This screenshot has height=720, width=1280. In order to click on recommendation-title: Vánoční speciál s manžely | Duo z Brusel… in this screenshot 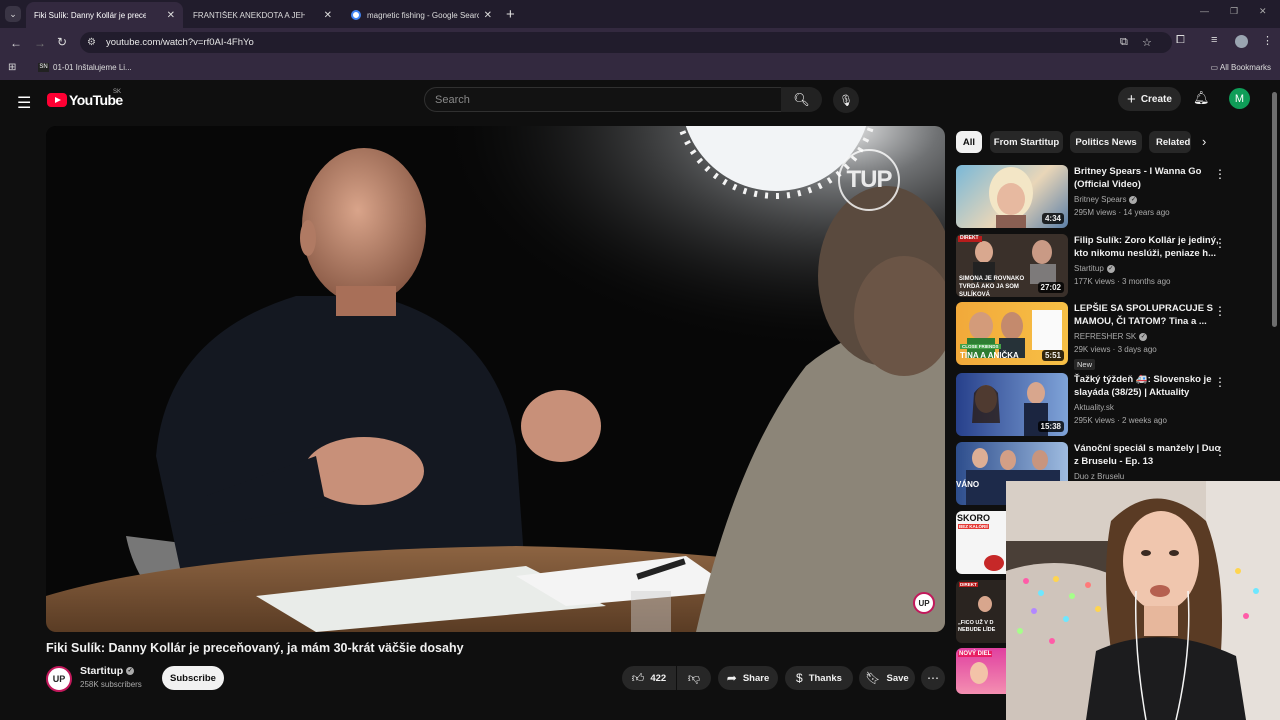, I will do `click(1150, 455)`.